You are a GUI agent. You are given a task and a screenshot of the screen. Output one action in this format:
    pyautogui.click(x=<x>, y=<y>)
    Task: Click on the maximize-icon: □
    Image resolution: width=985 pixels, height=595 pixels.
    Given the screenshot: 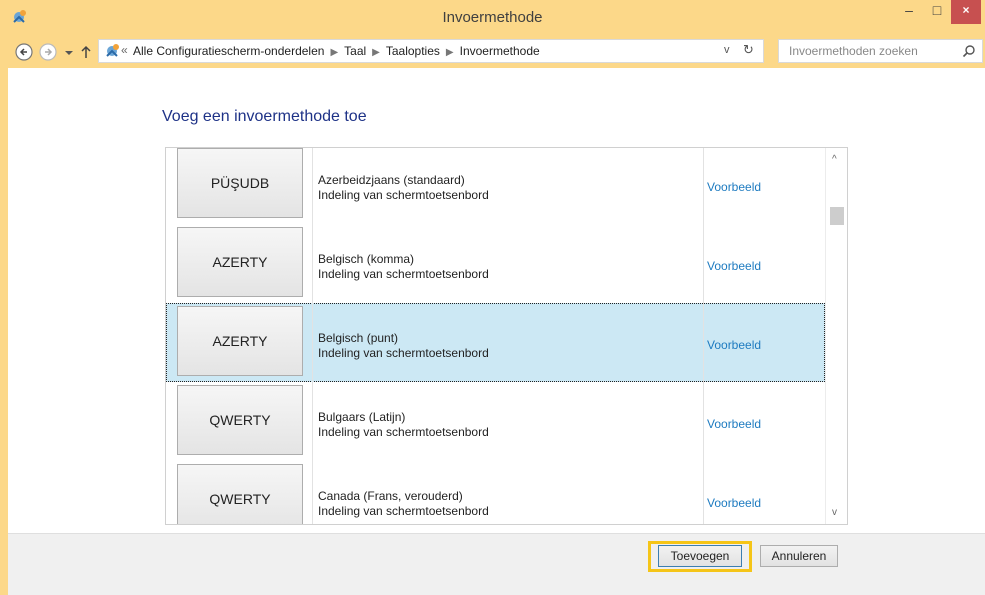 What is the action you would take?
    pyautogui.click(x=937, y=10)
    